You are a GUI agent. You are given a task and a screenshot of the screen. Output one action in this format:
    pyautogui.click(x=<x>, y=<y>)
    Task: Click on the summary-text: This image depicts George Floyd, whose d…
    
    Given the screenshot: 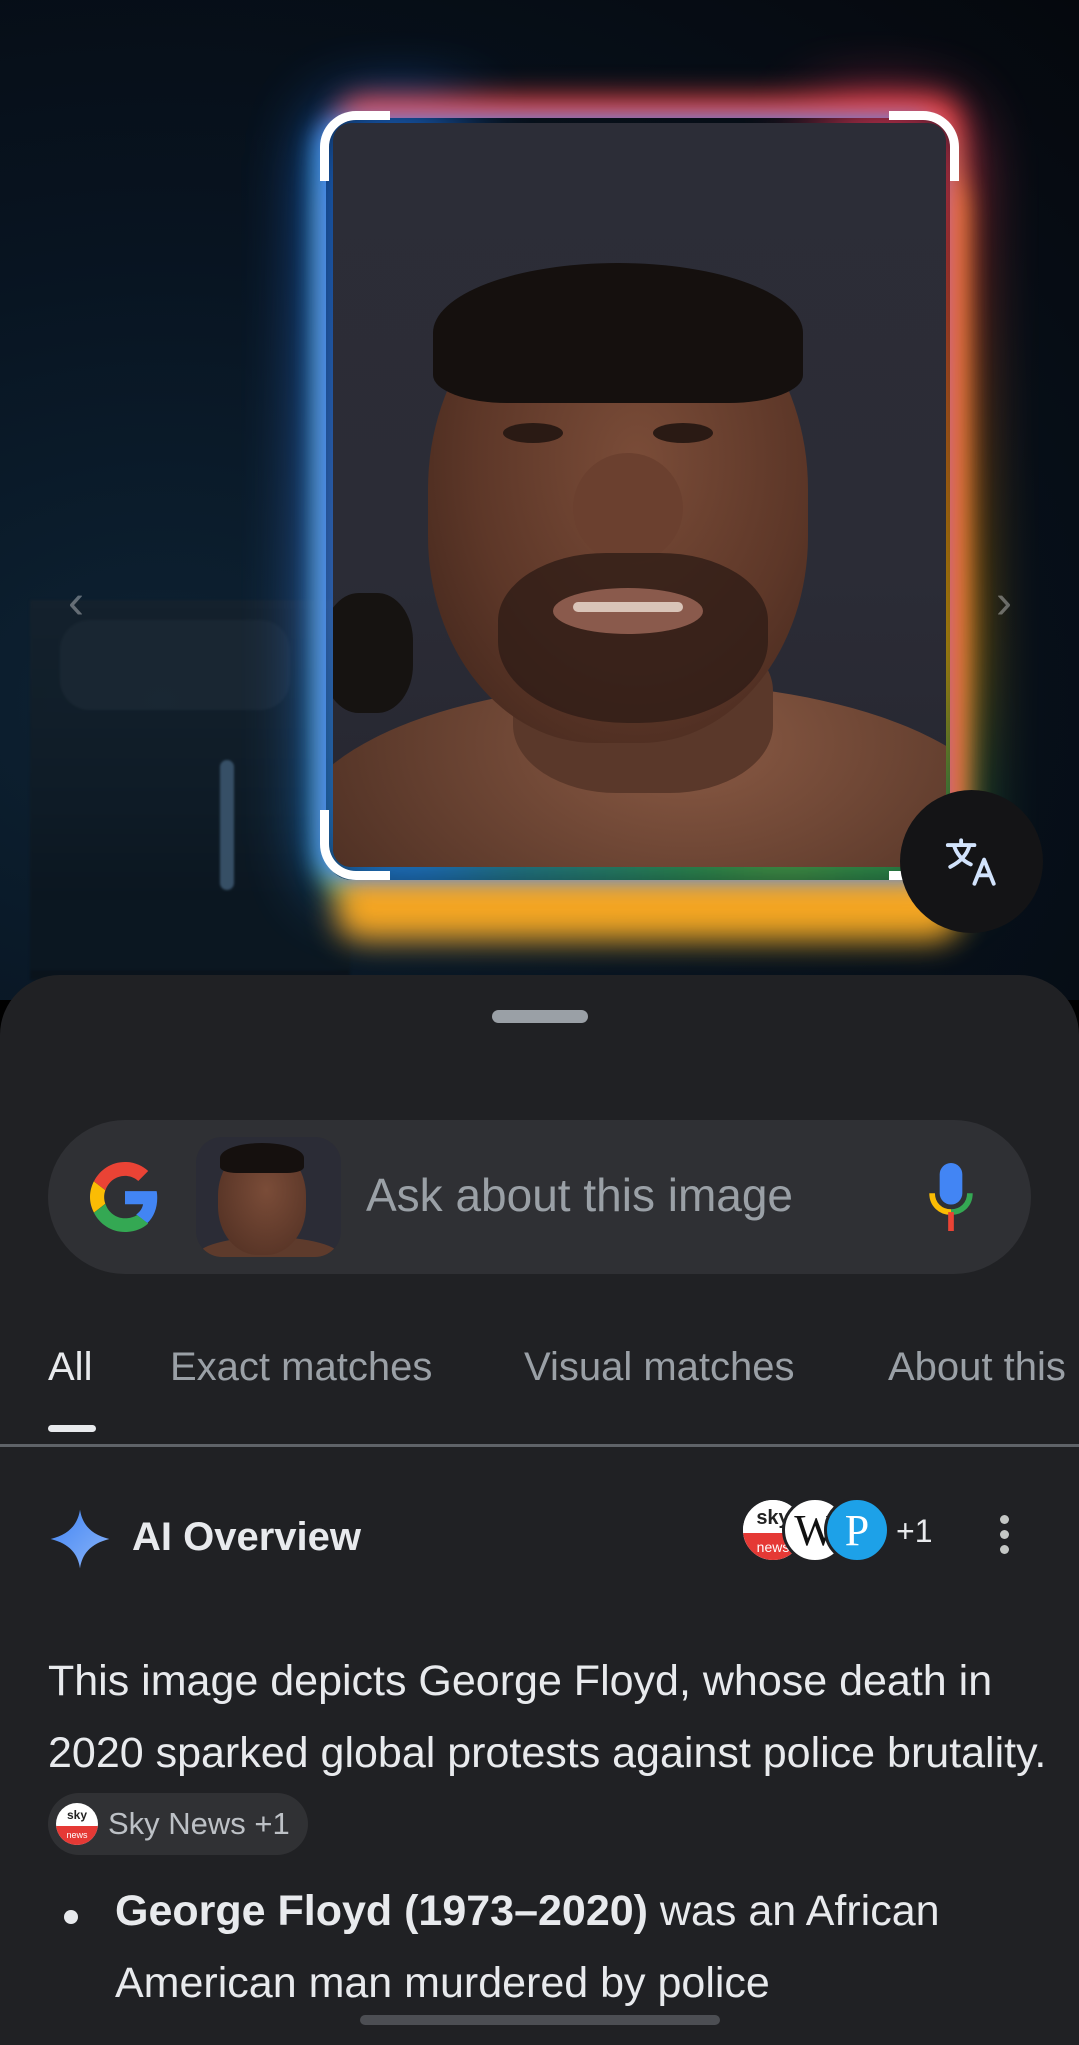 What is the action you would take?
    pyautogui.click(x=547, y=1717)
    